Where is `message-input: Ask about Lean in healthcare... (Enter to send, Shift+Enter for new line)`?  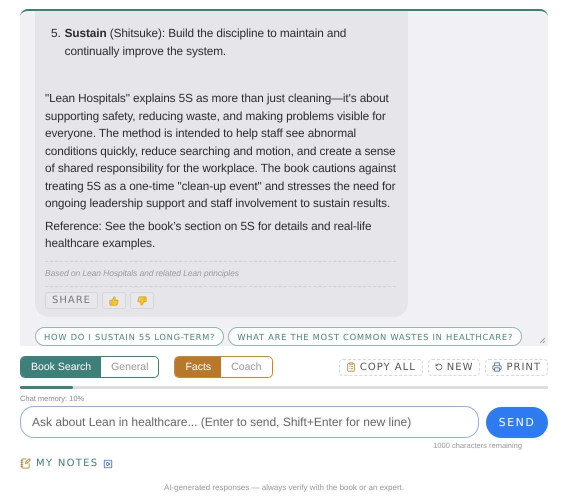
message-input: Ask about Lean in healthcare... (Enter to send, Shift+Enter for new line) is located at coordinates (249, 422).